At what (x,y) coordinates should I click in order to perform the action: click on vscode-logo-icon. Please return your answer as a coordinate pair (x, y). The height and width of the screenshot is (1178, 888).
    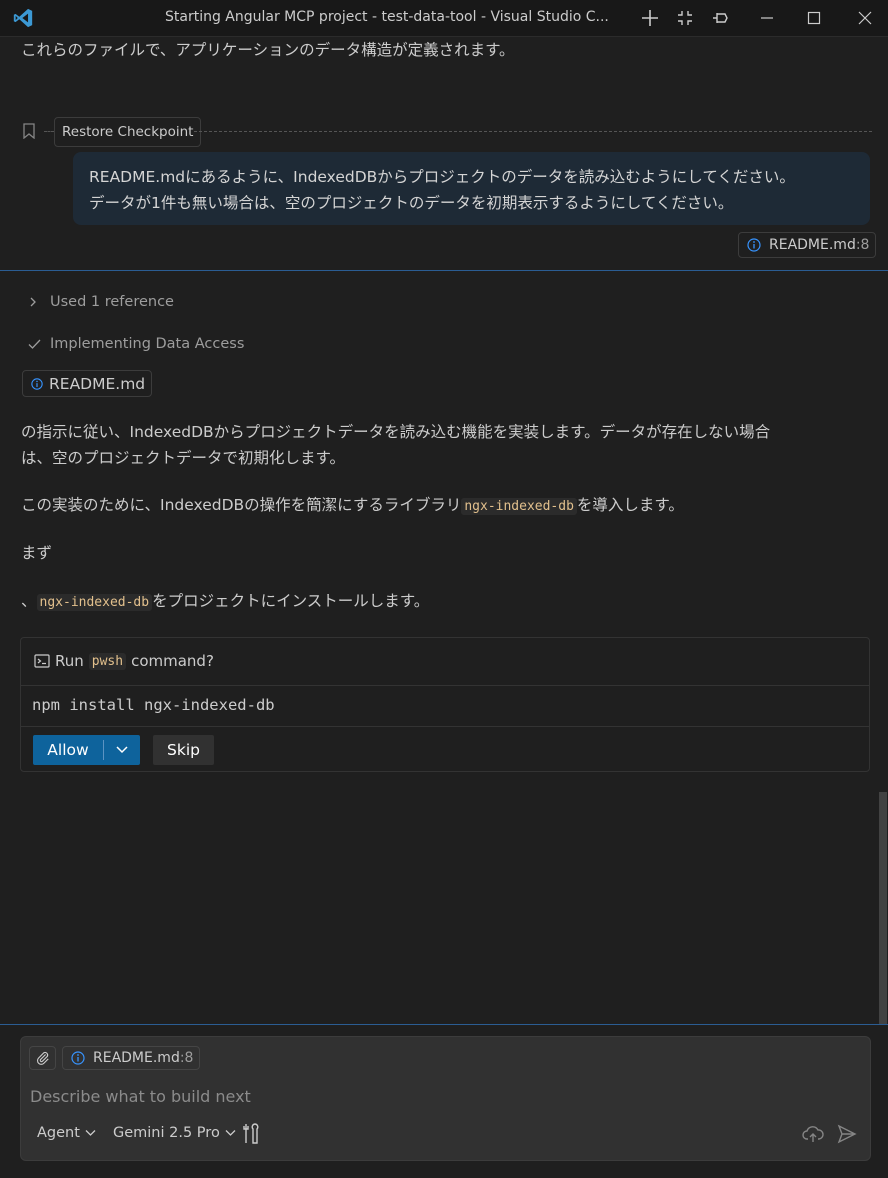
    Looking at the image, I should click on (23, 18).